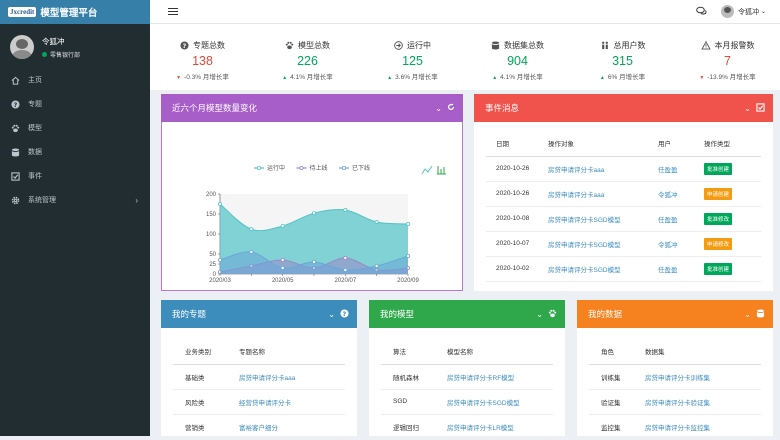 The width and height of the screenshot is (780, 440). I want to click on sidebar-item-label: 模型, so click(35, 128).